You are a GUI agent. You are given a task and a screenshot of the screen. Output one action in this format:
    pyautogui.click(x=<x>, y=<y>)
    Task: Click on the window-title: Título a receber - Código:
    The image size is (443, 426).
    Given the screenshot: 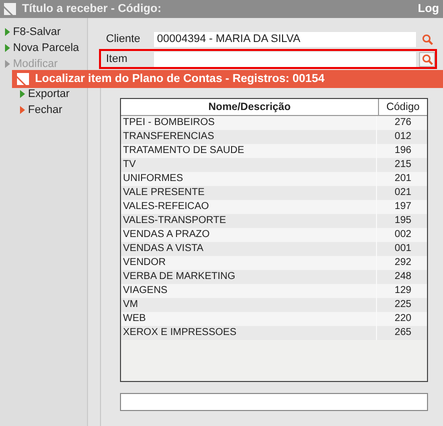 What is the action you would take?
    pyautogui.click(x=92, y=9)
    